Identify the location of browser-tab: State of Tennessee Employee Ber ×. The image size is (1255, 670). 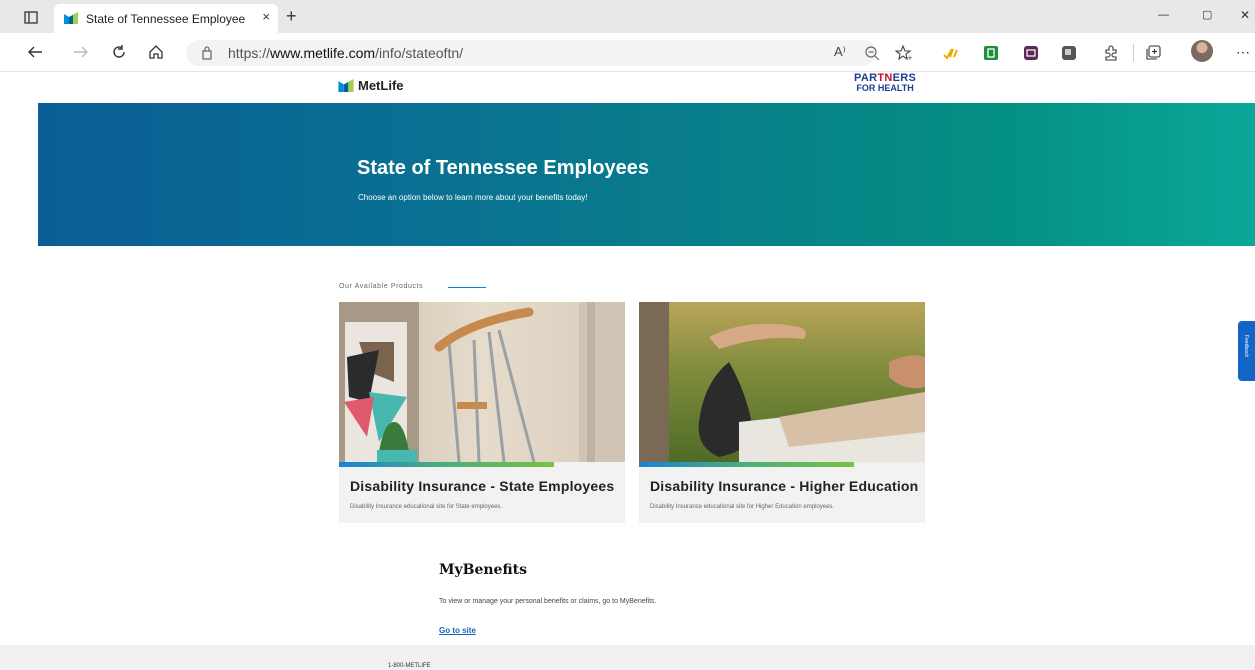
(166, 18).